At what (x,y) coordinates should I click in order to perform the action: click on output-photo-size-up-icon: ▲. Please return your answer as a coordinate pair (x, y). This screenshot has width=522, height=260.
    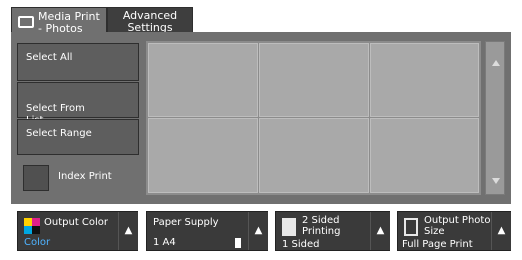
    Looking at the image, I should click on (501, 231).